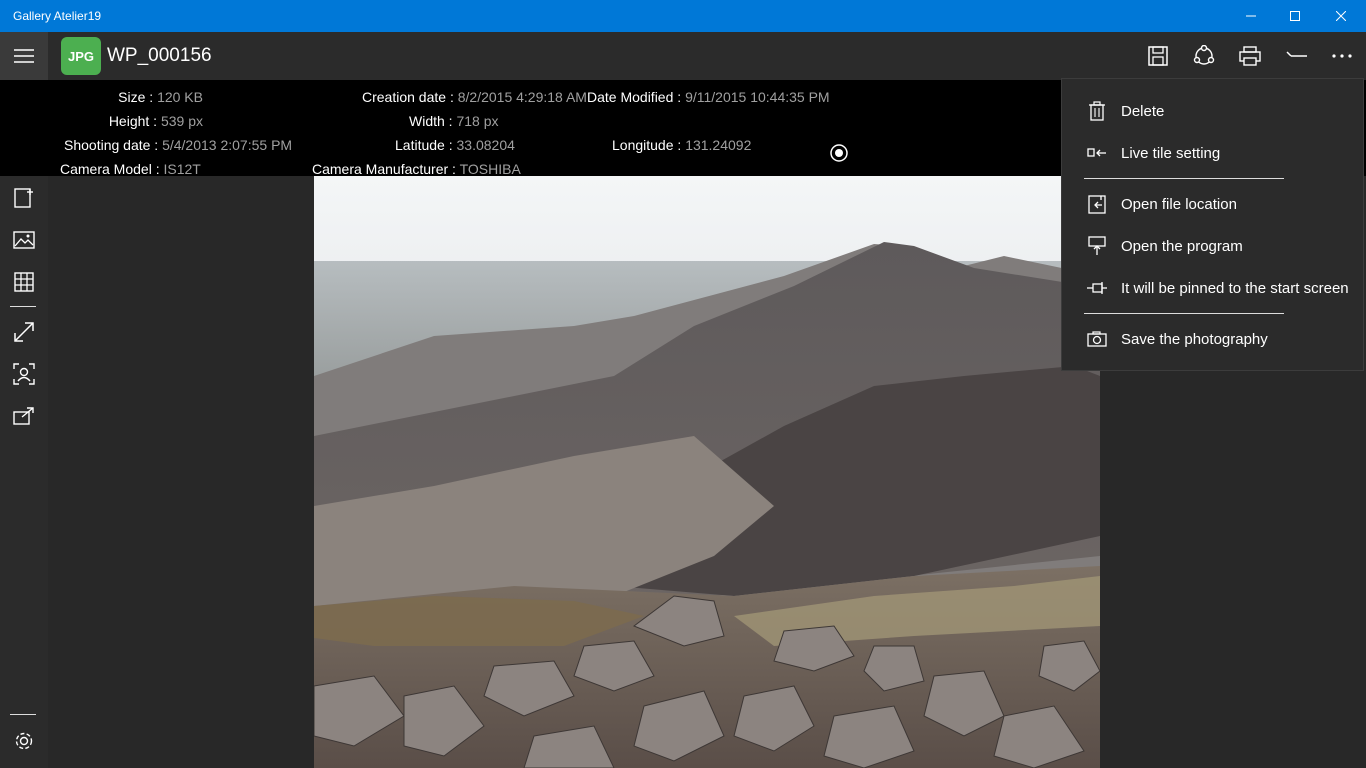  I want to click on maximize-button, so click(1295, 16).